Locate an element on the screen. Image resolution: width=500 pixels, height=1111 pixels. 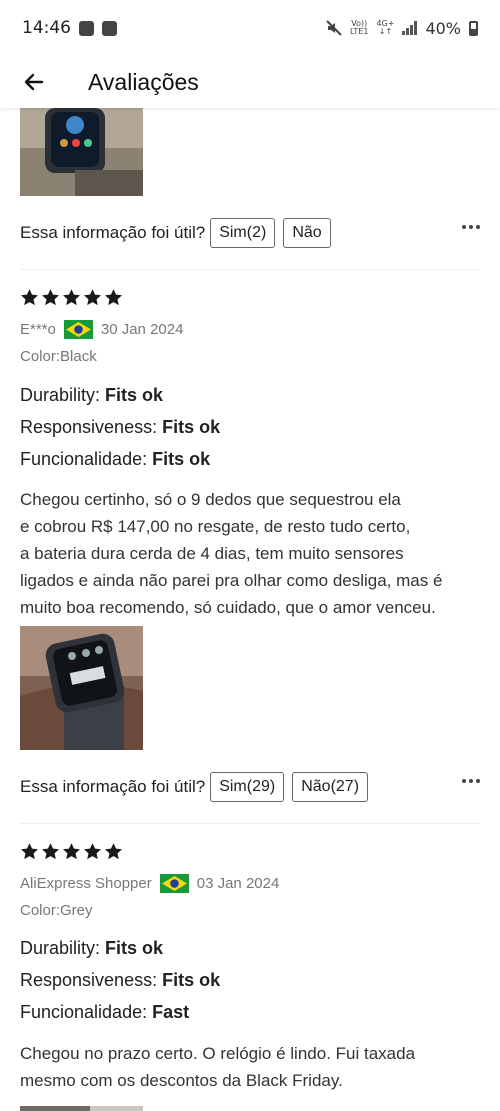
battery-percent: 40% is located at coordinates (443, 28).